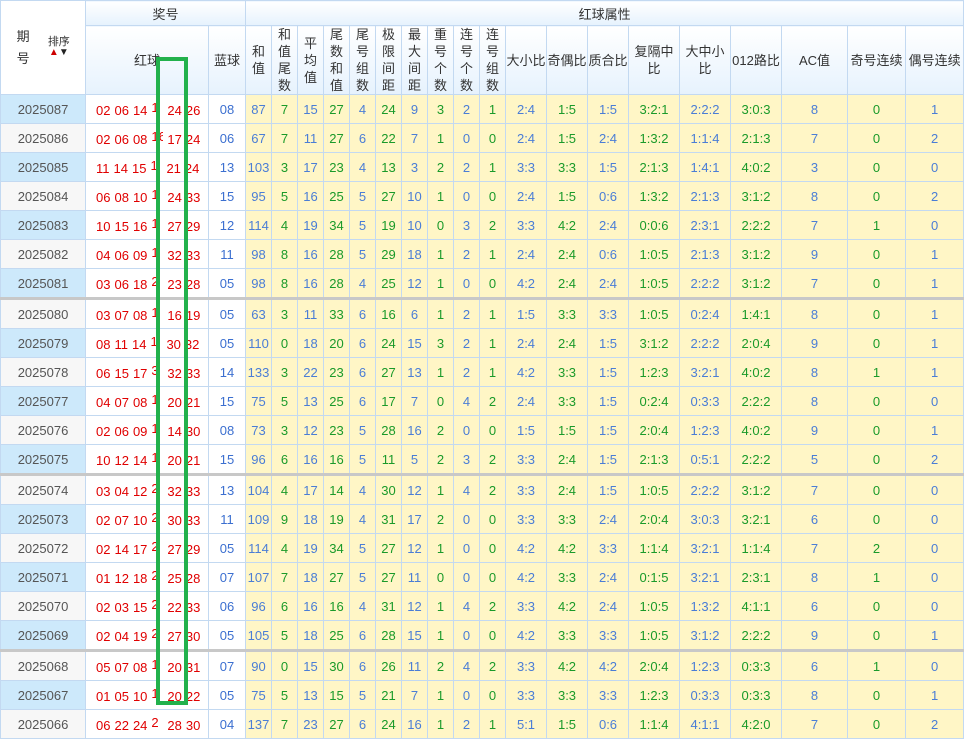 This screenshot has width=964, height=739. I want to click on attr-cell: 7, so click(815, 548).